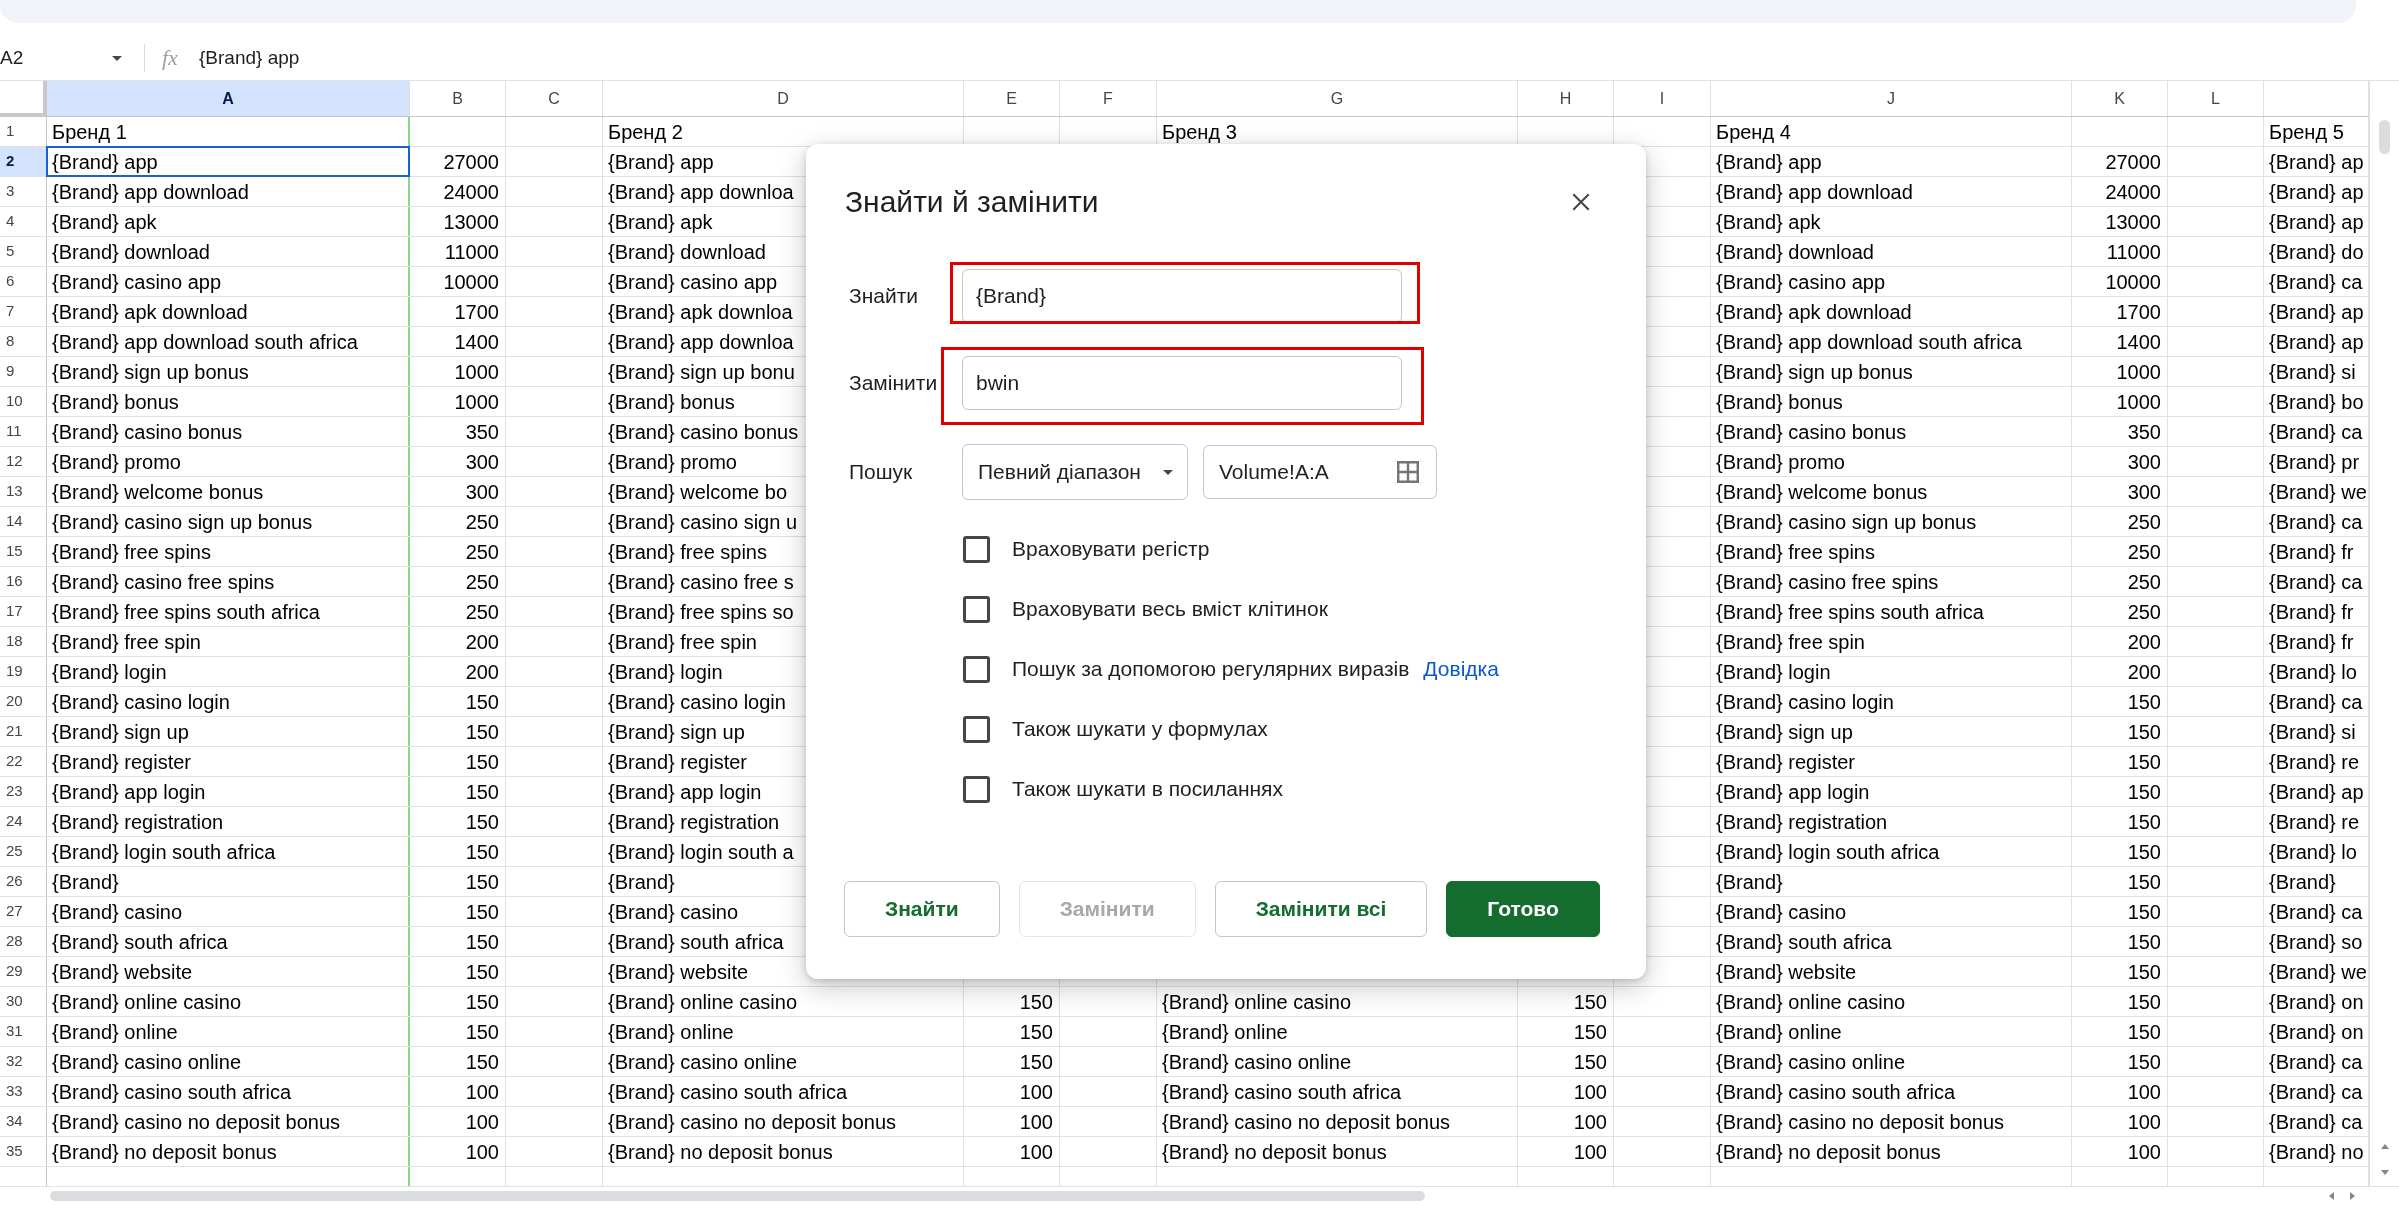 This screenshot has width=2399, height=1205. Describe the element at coordinates (2331, 1196) in the screenshot. I see `caret-left-icon` at that location.